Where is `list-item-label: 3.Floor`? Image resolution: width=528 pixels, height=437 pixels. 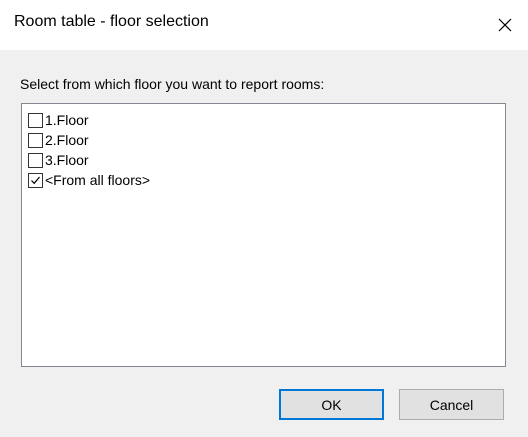 list-item-label: 3.Floor is located at coordinates (67, 160).